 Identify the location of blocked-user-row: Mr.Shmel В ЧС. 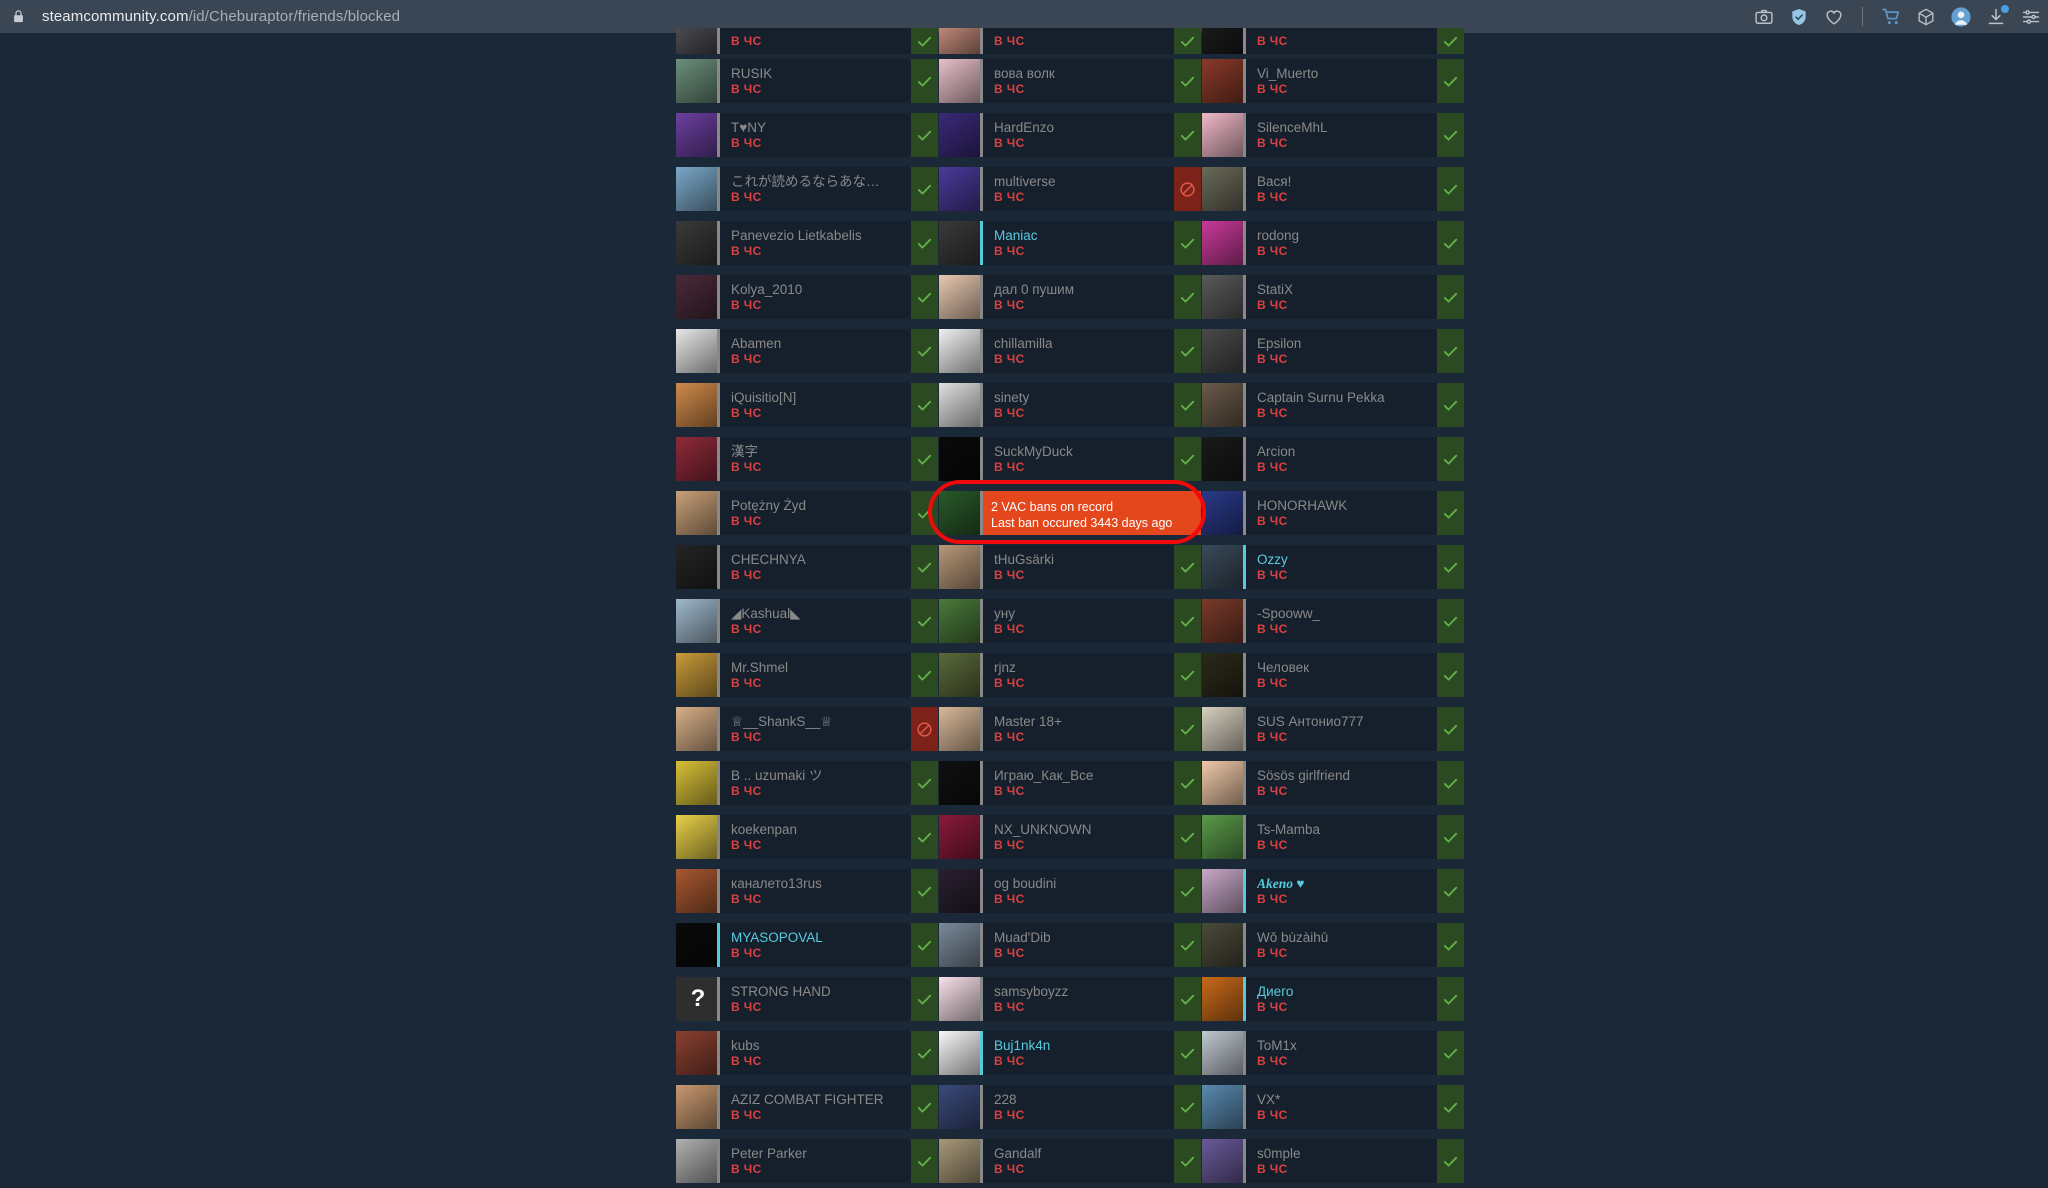
(807, 675).